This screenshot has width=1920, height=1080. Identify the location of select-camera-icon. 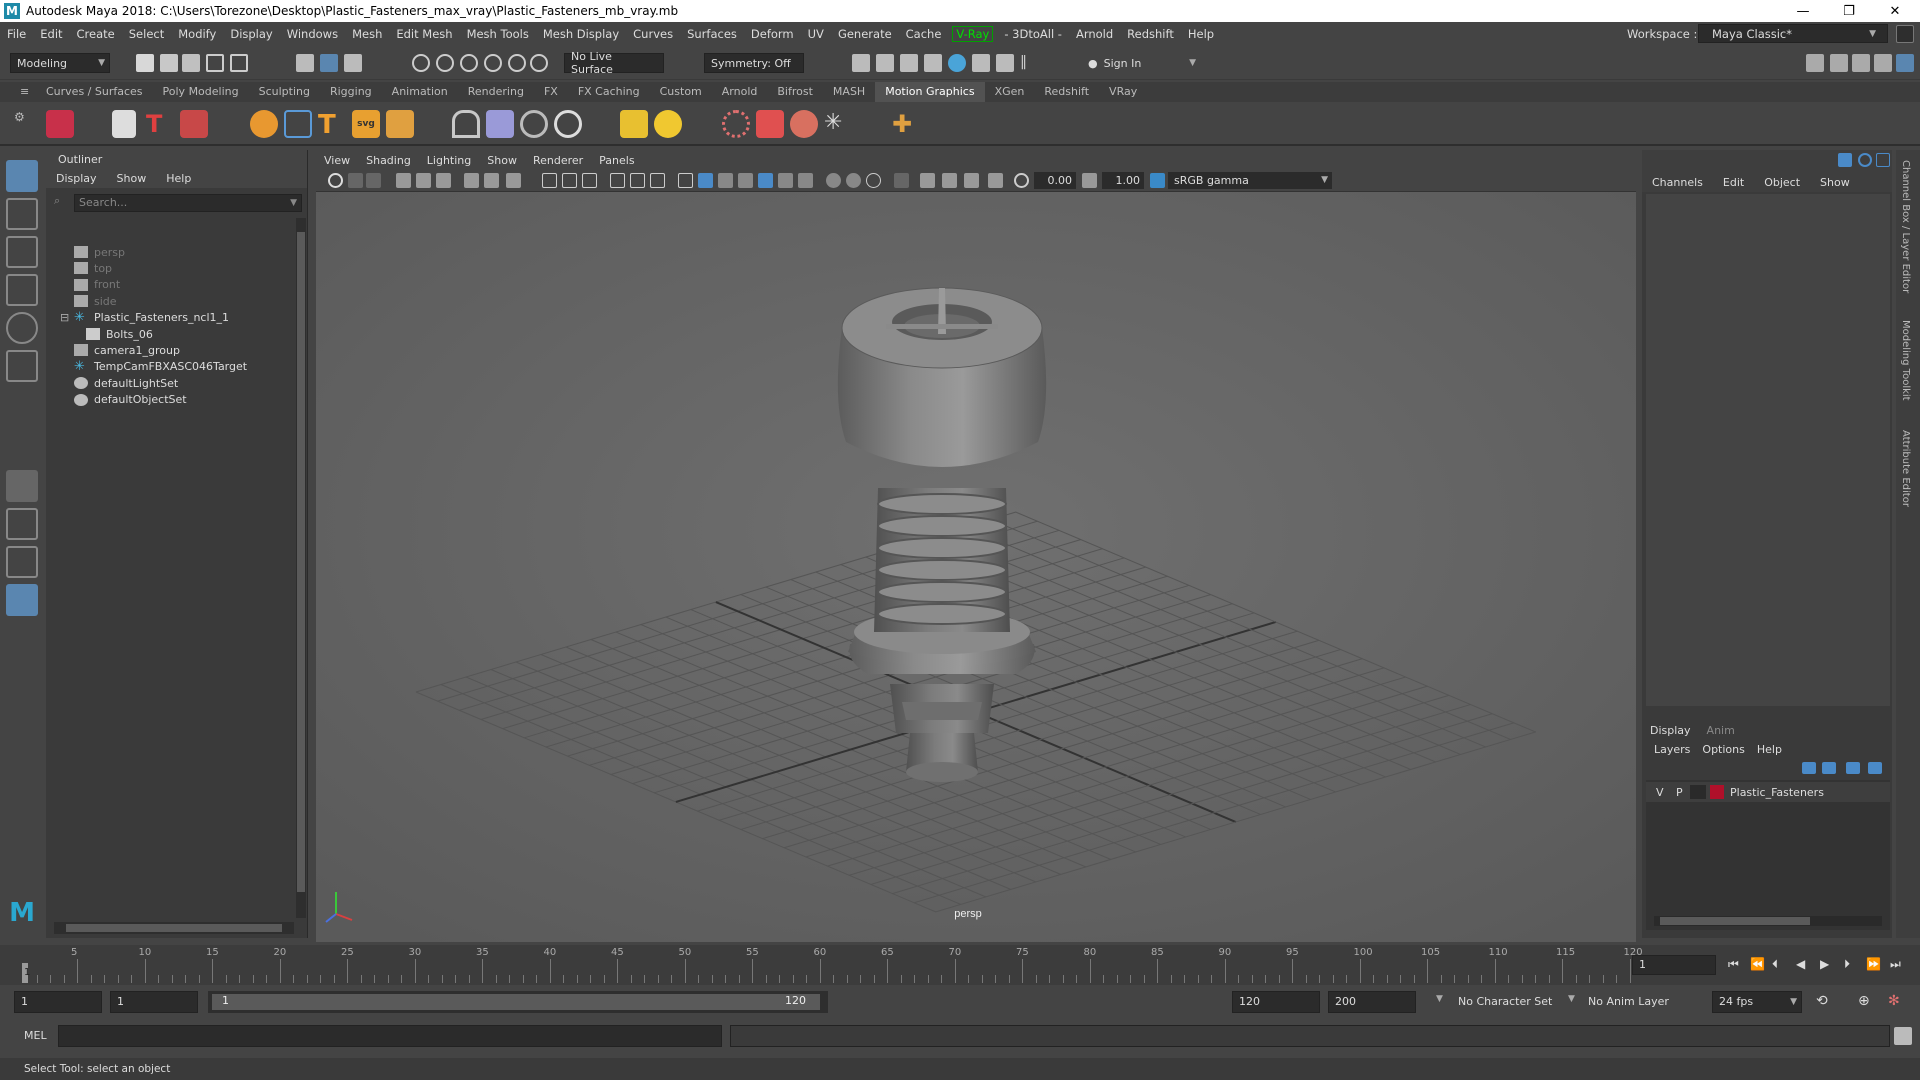
(927, 180).